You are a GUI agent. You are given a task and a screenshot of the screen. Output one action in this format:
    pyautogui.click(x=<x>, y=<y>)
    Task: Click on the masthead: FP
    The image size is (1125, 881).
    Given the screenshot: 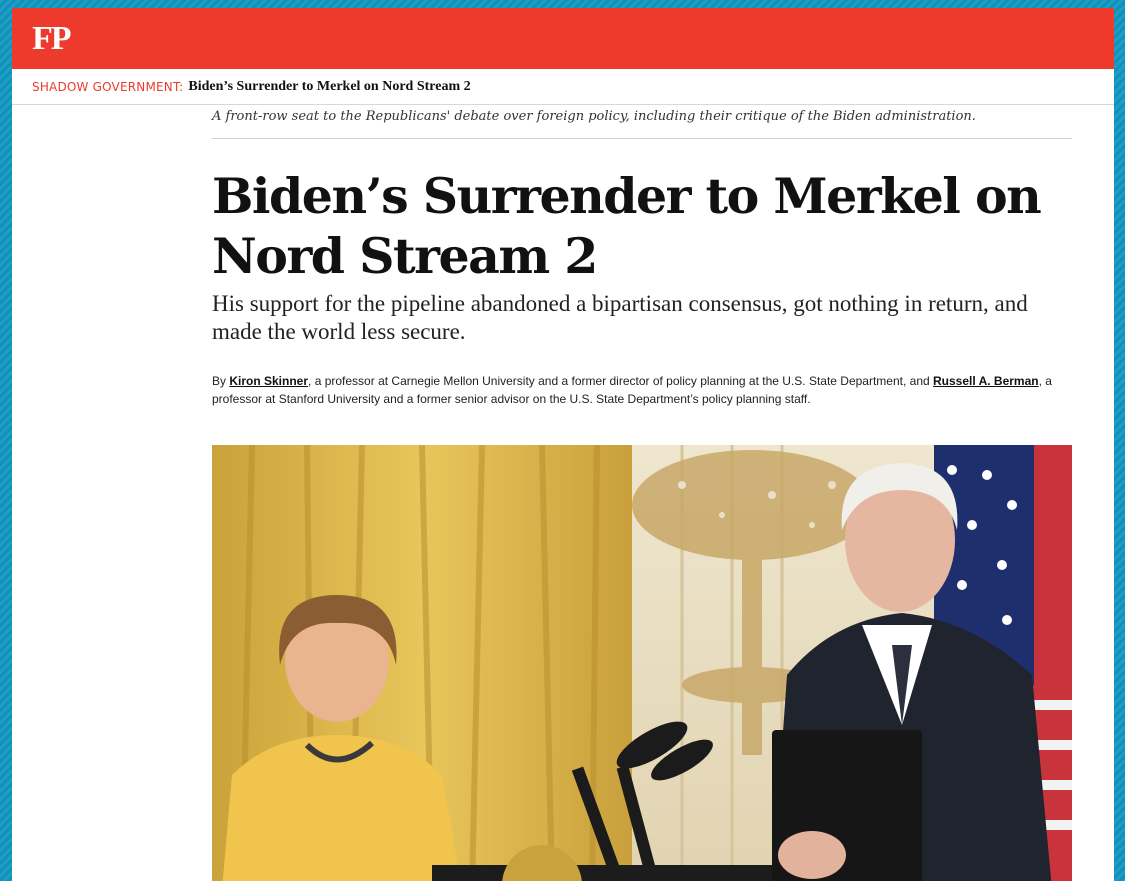 What is the action you would take?
    pyautogui.click(x=563, y=38)
    